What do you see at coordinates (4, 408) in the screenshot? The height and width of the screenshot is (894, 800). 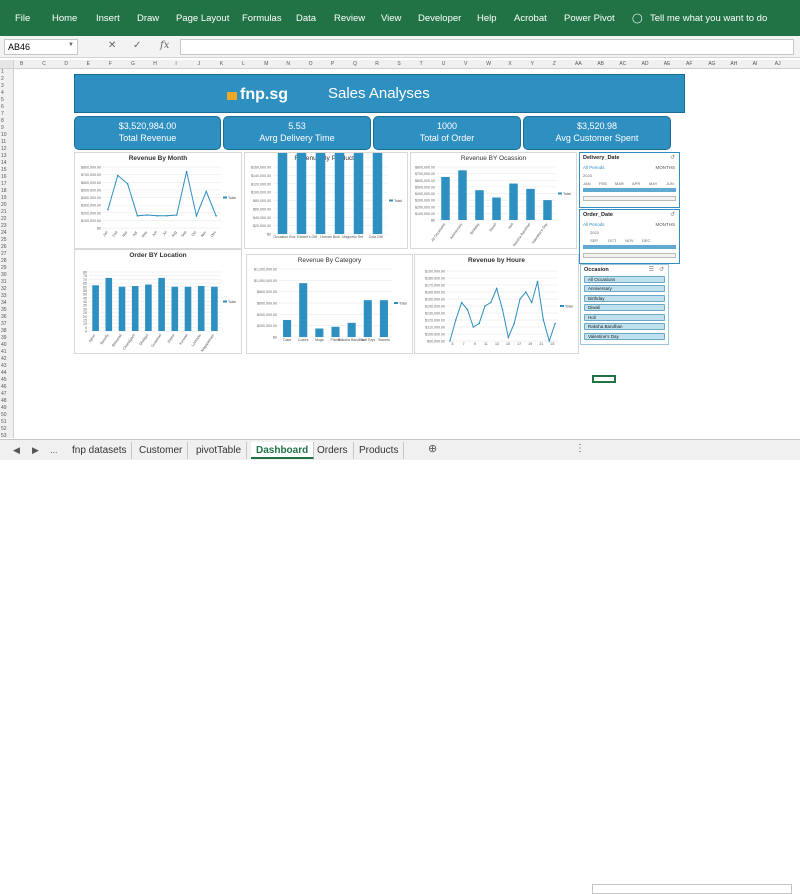 I see `row-header: 49` at bounding box center [4, 408].